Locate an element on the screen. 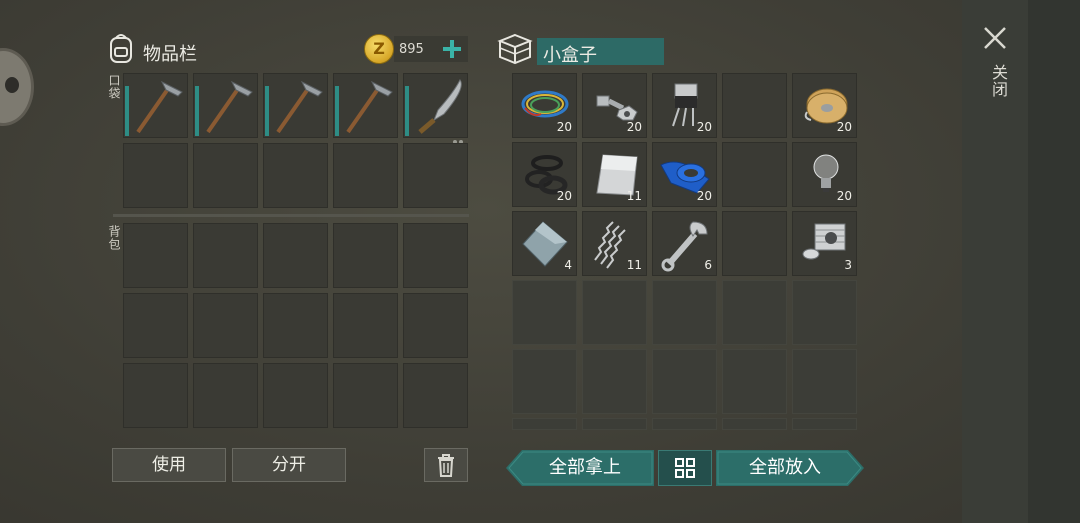 This screenshot has width=1080, height=523. currency-amount: 895 is located at coordinates (411, 49).